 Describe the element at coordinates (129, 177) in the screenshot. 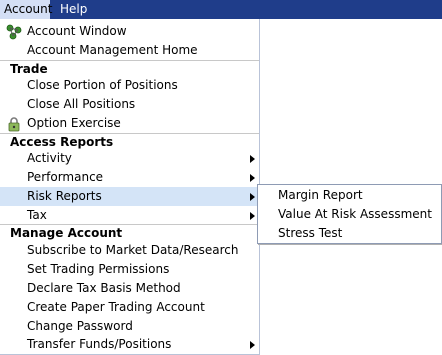

I see `menu-item-performance: Performance` at that location.